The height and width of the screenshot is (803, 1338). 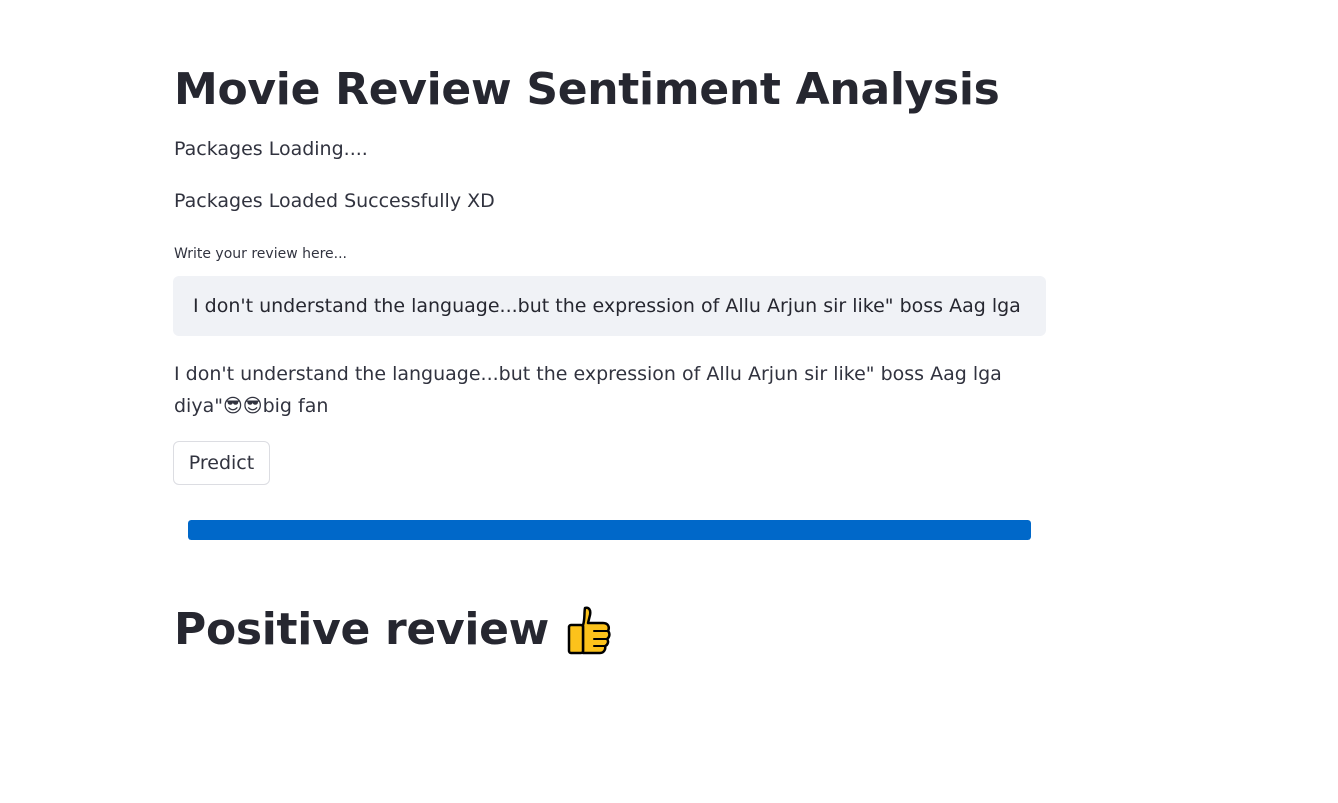 I want to click on thumbs-up-icon, so click(x=589, y=630).